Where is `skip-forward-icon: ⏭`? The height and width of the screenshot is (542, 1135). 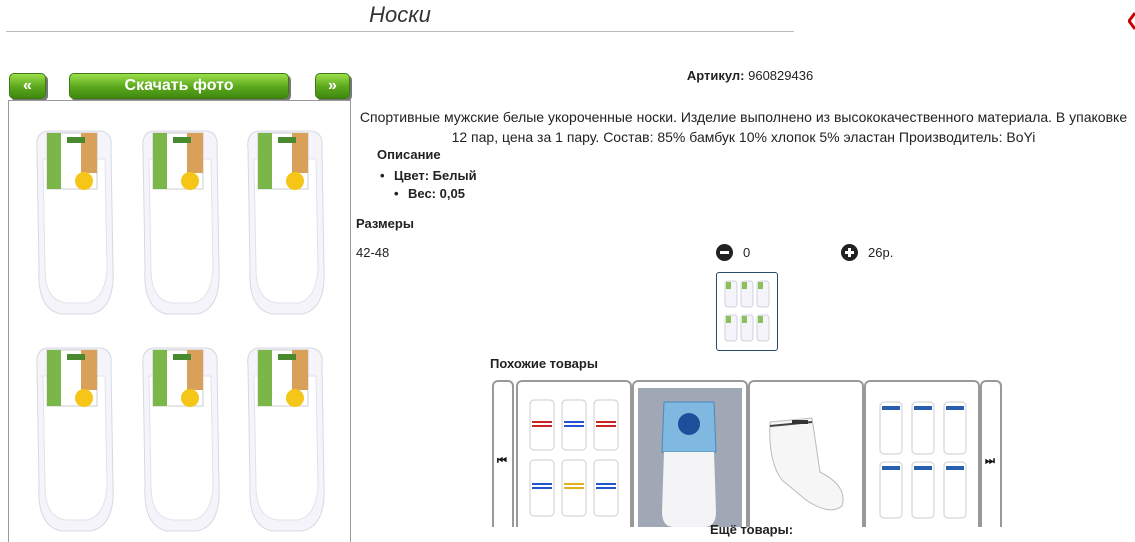 skip-forward-icon: ⏭ is located at coordinates (990, 461).